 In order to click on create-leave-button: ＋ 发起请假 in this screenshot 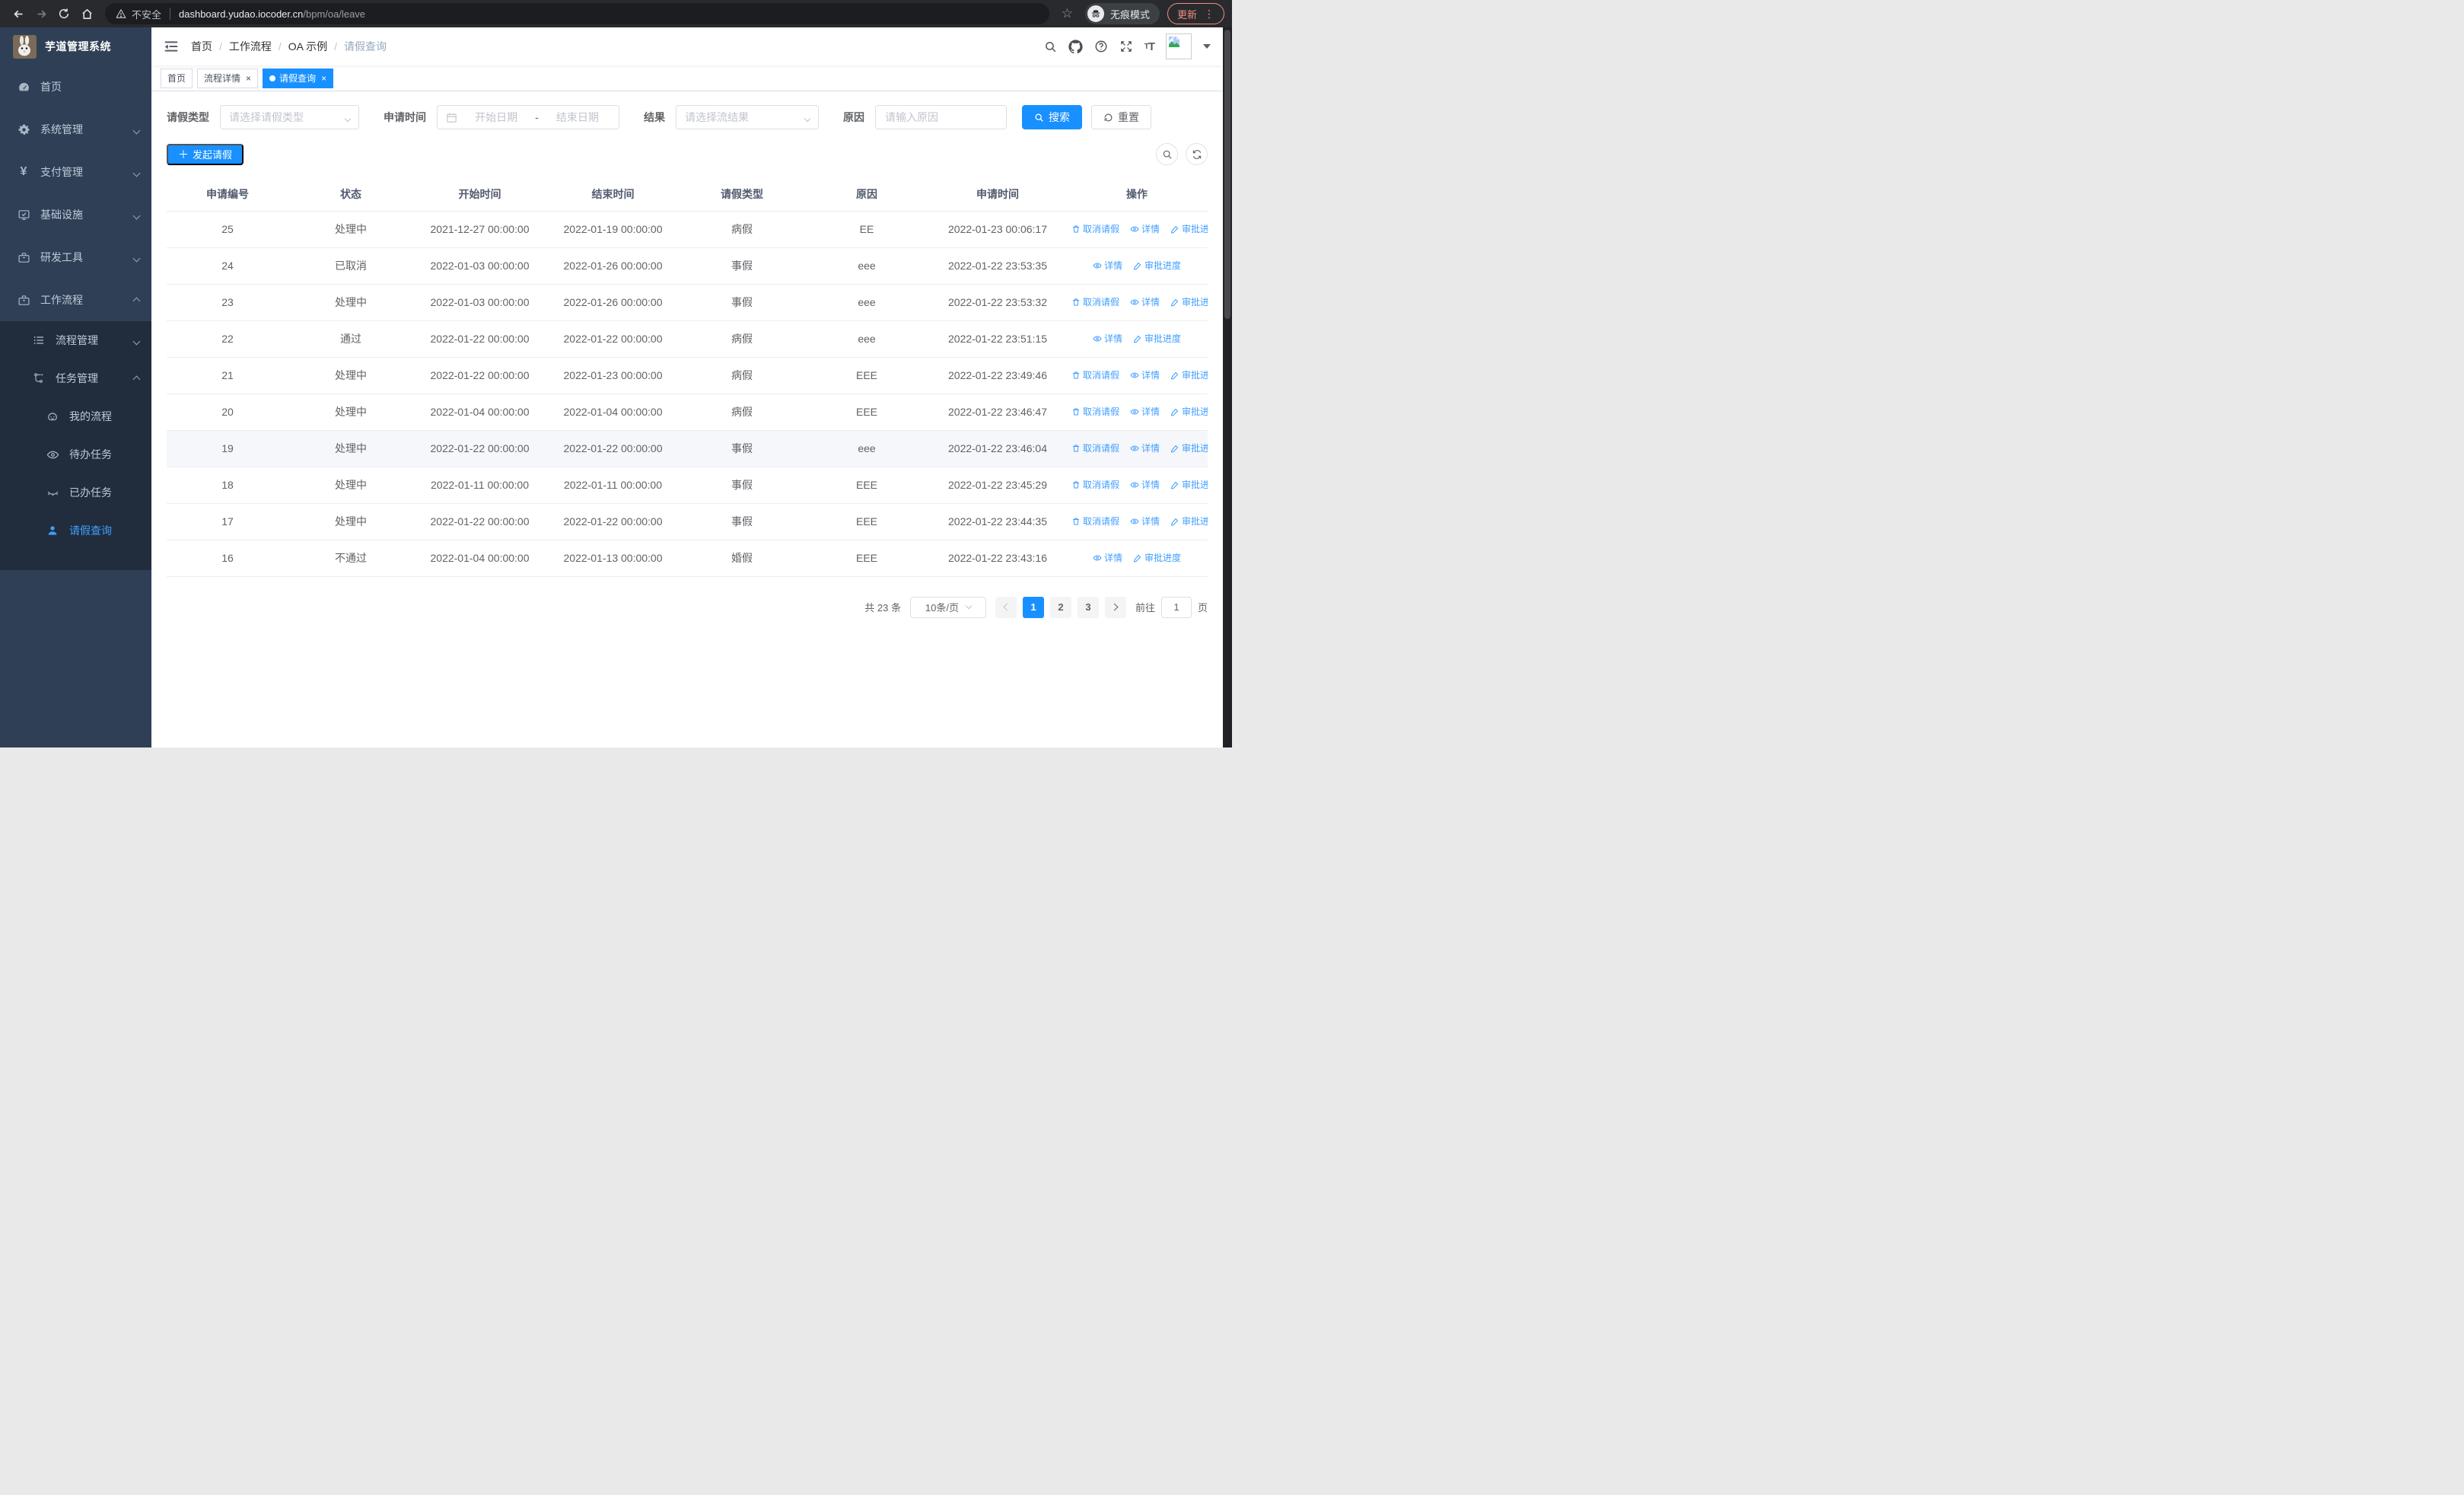, I will do `click(205, 154)`.